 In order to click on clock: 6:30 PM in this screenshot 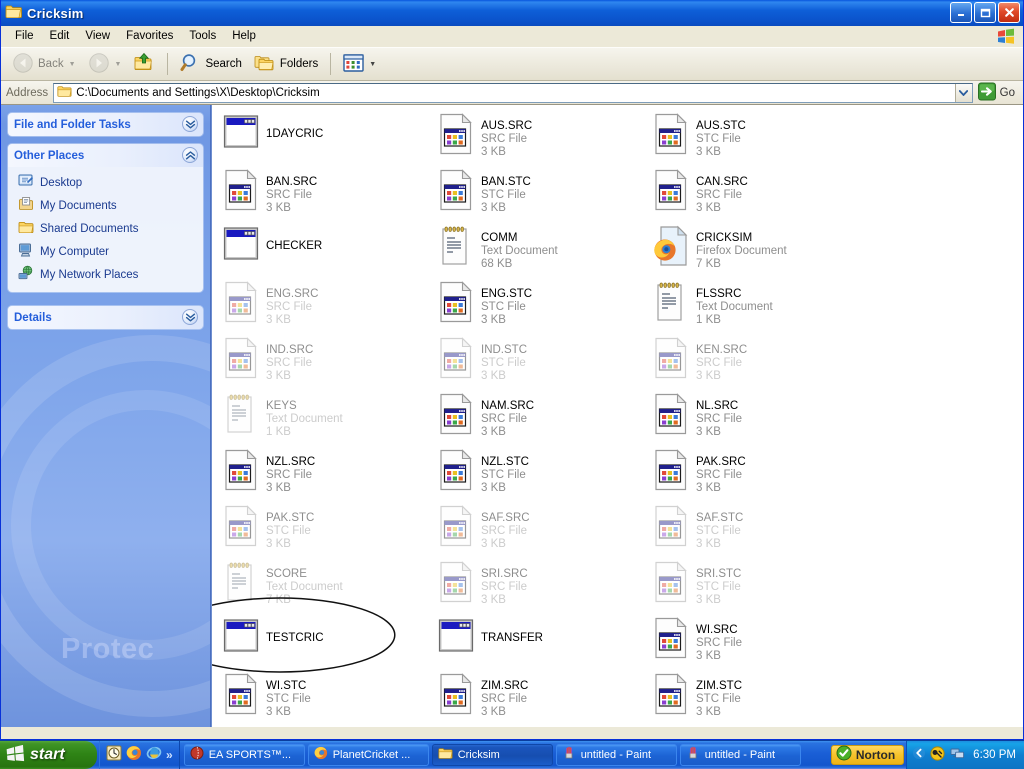, I will do `click(994, 755)`.